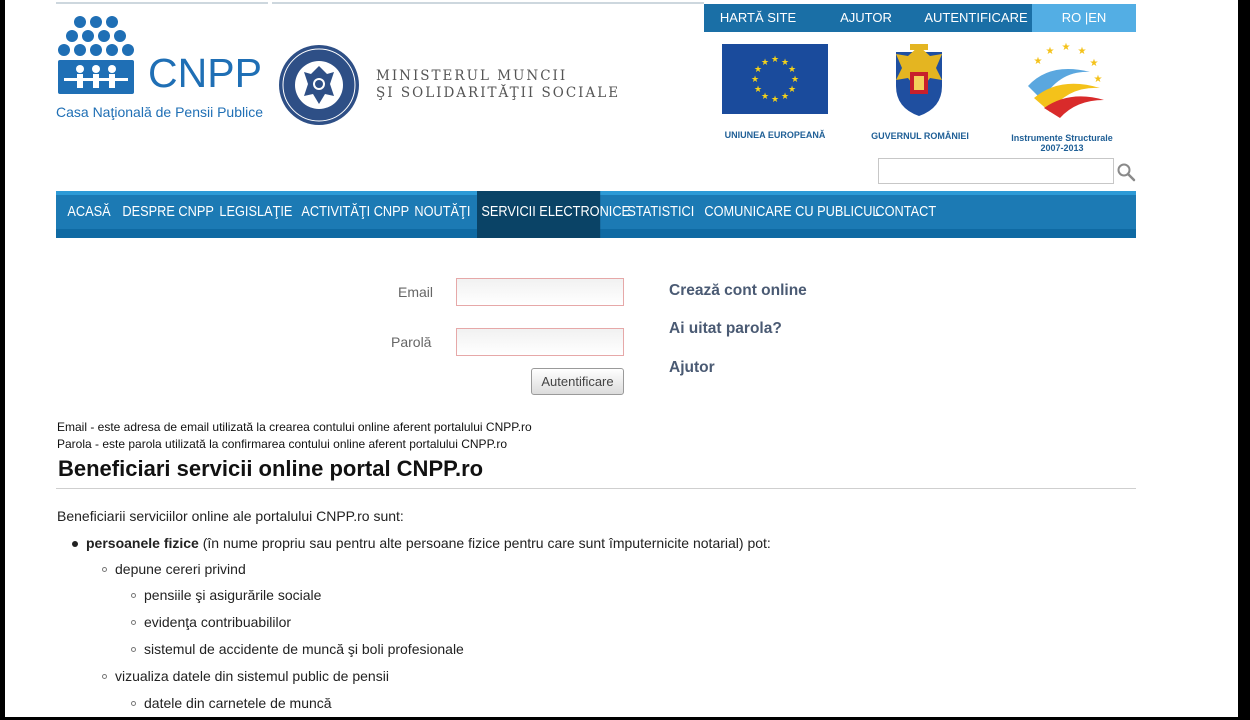 The width and height of the screenshot is (1250, 720). Describe the element at coordinates (906, 214) in the screenshot. I see `nav-contact: CONTACT` at that location.